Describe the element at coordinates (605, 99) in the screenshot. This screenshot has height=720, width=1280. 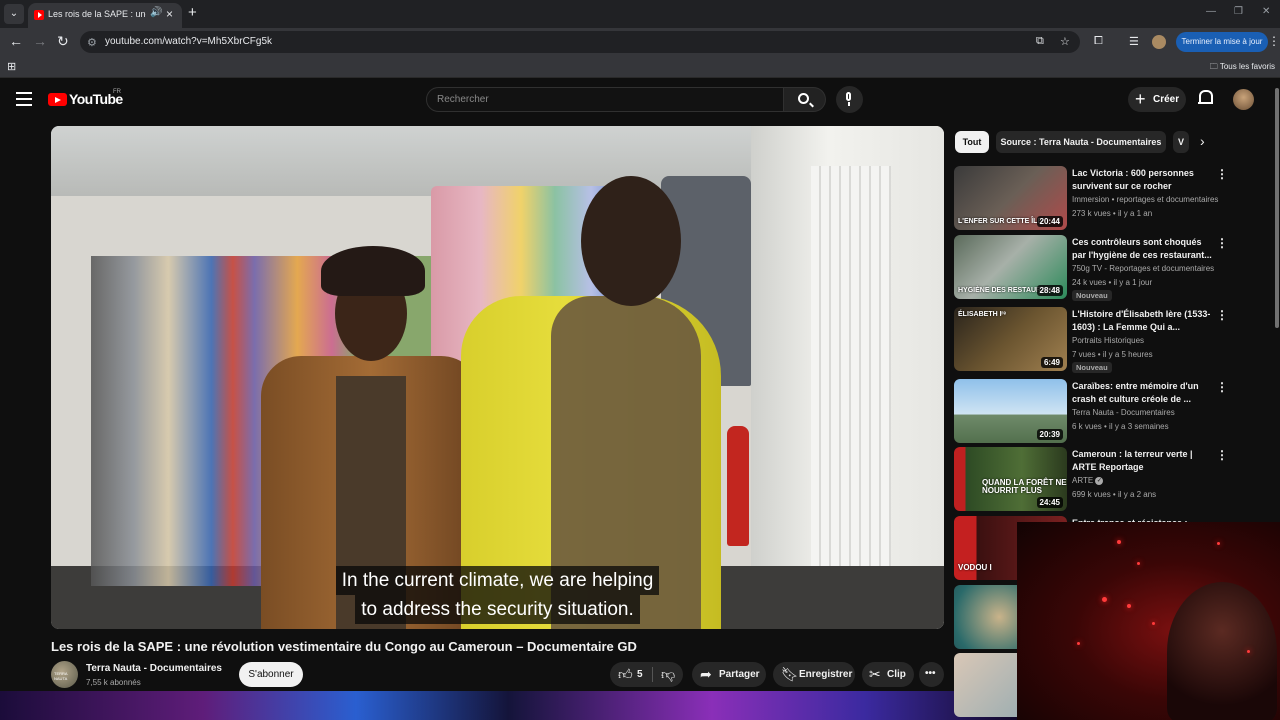
I see `search-input: Rechercher` at that location.